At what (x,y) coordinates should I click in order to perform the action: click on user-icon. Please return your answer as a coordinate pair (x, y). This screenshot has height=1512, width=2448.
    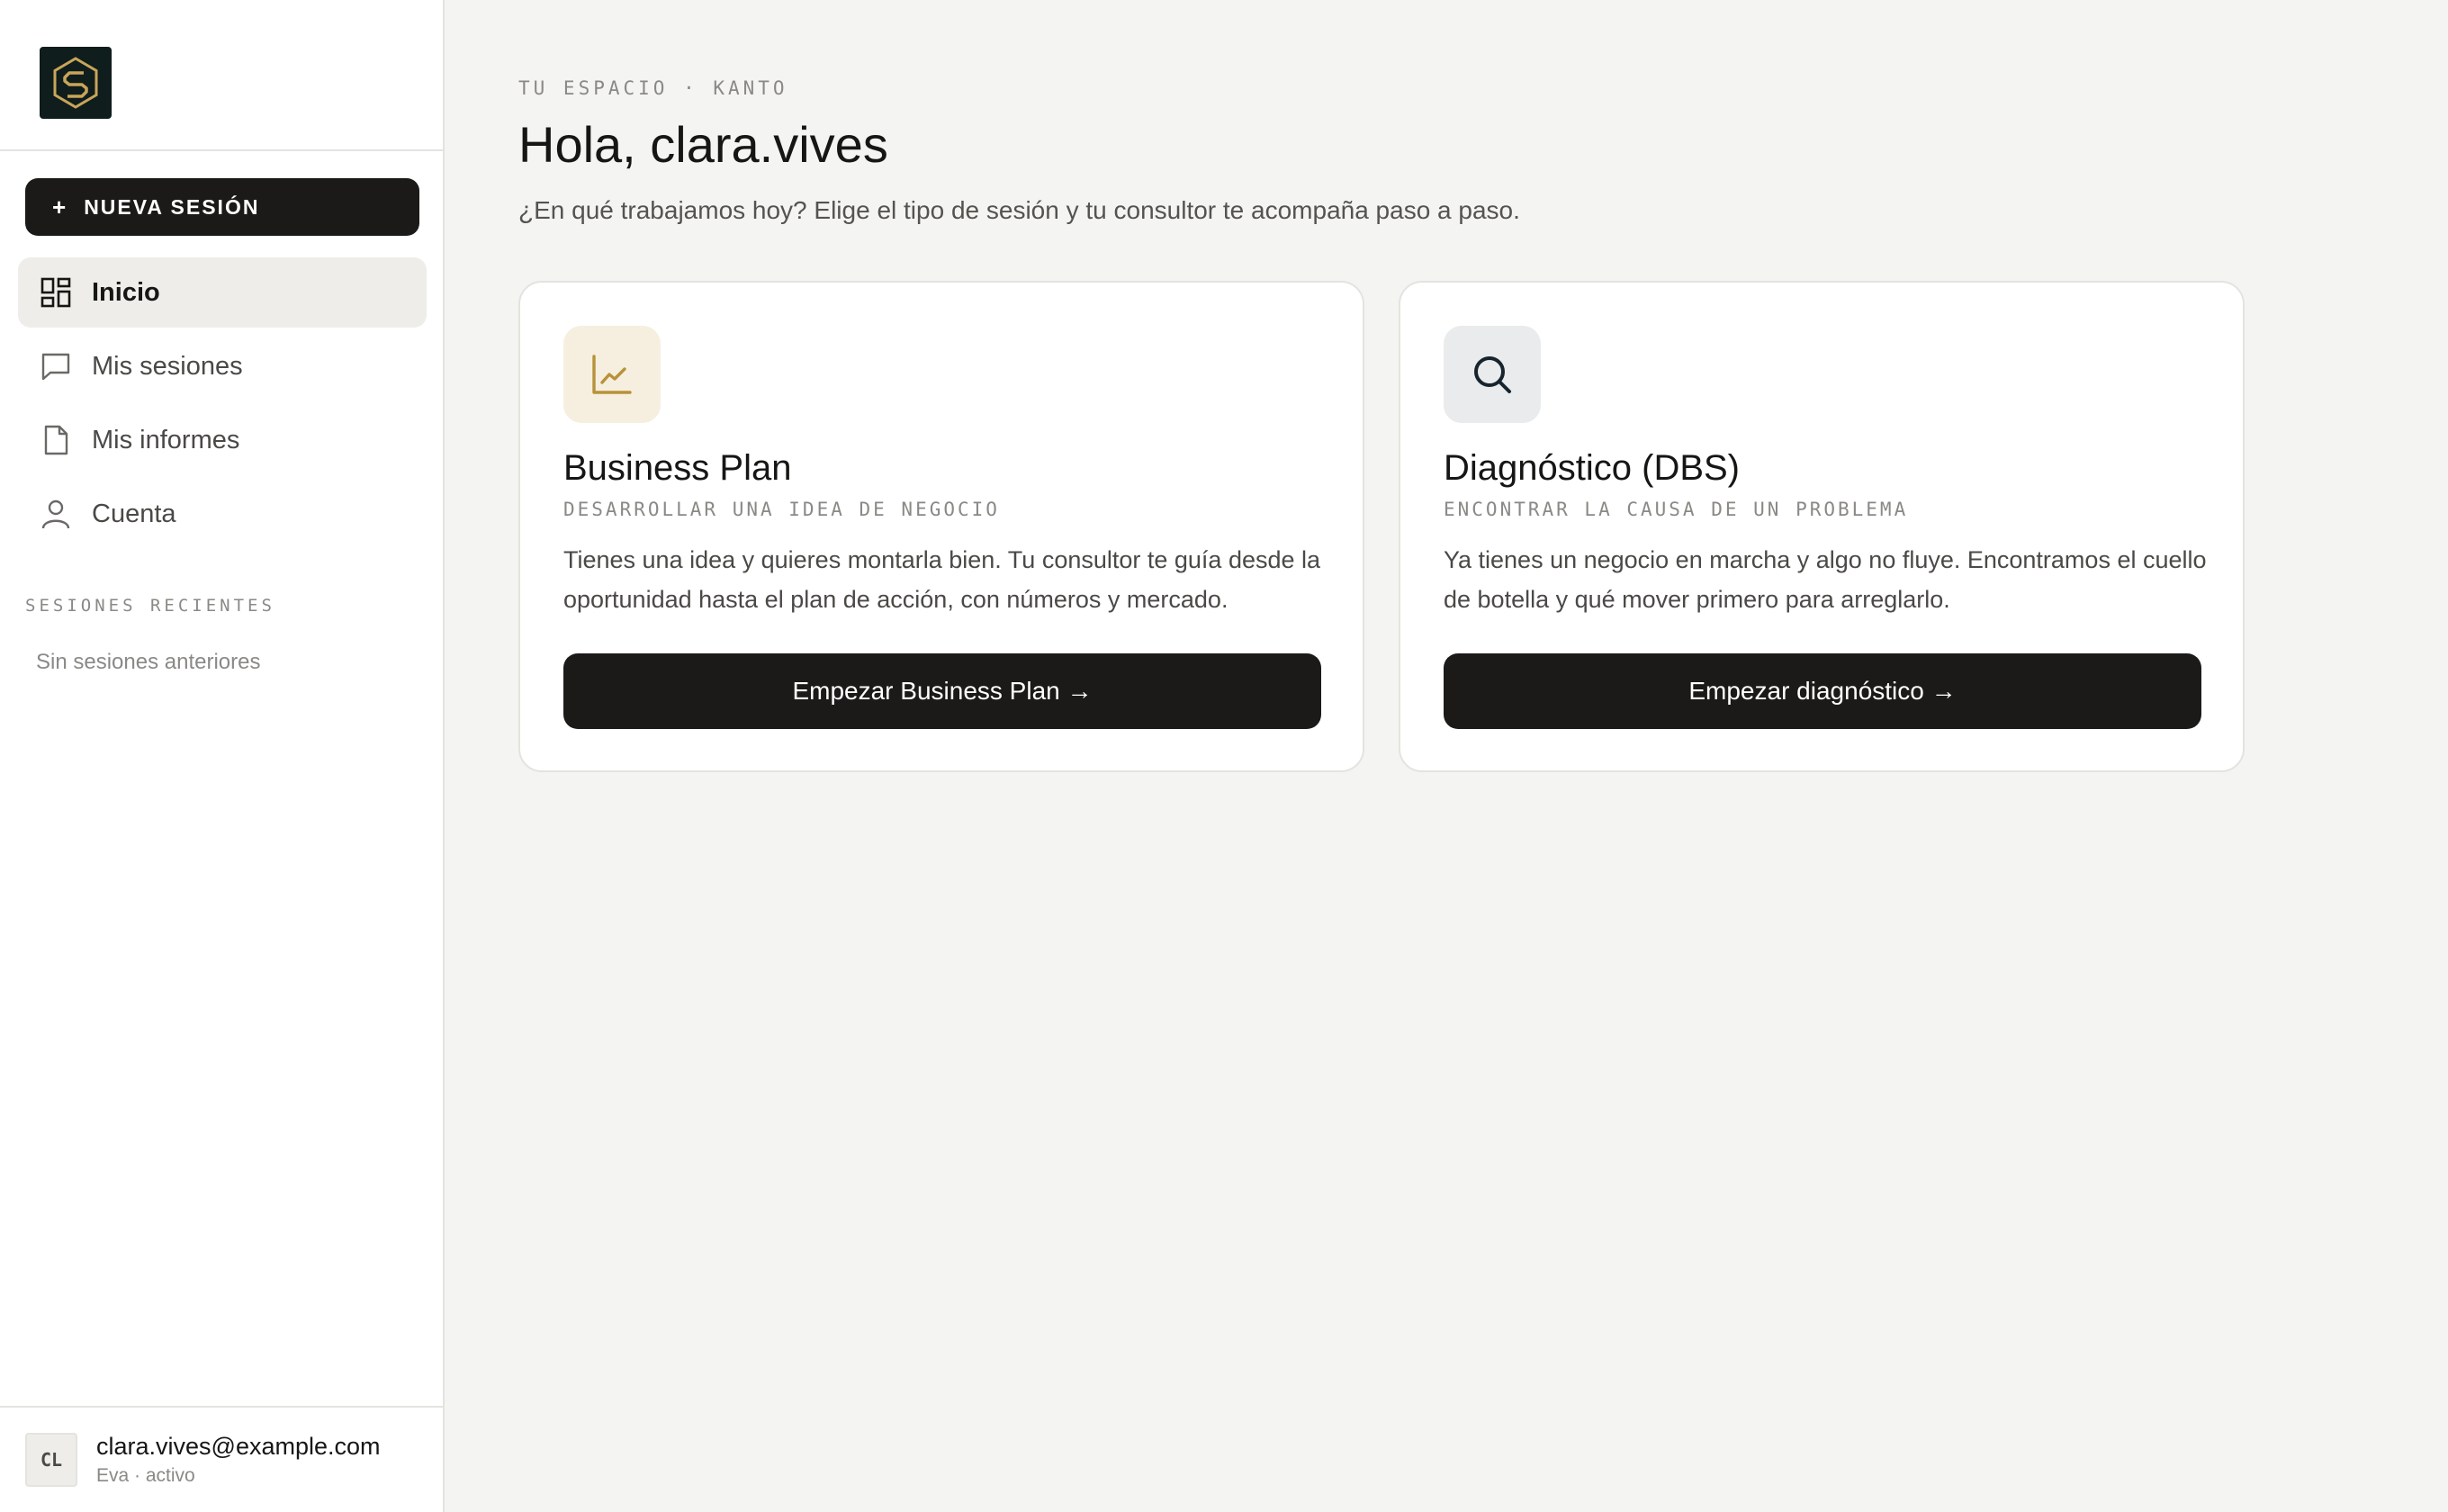
    Looking at the image, I should click on (56, 514).